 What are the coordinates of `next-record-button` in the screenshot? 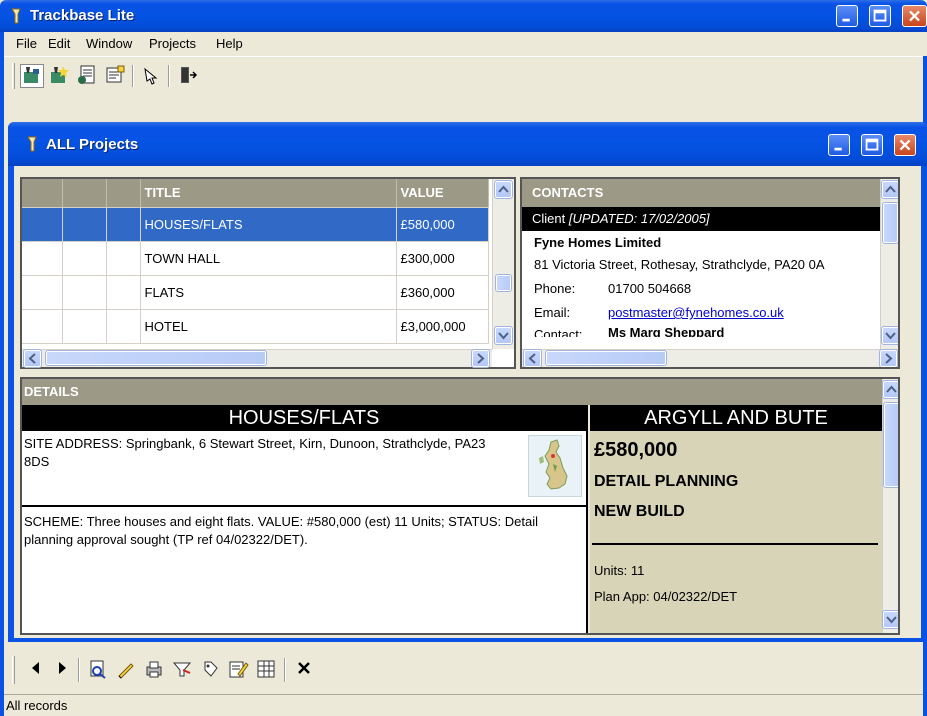 It's located at (62, 670).